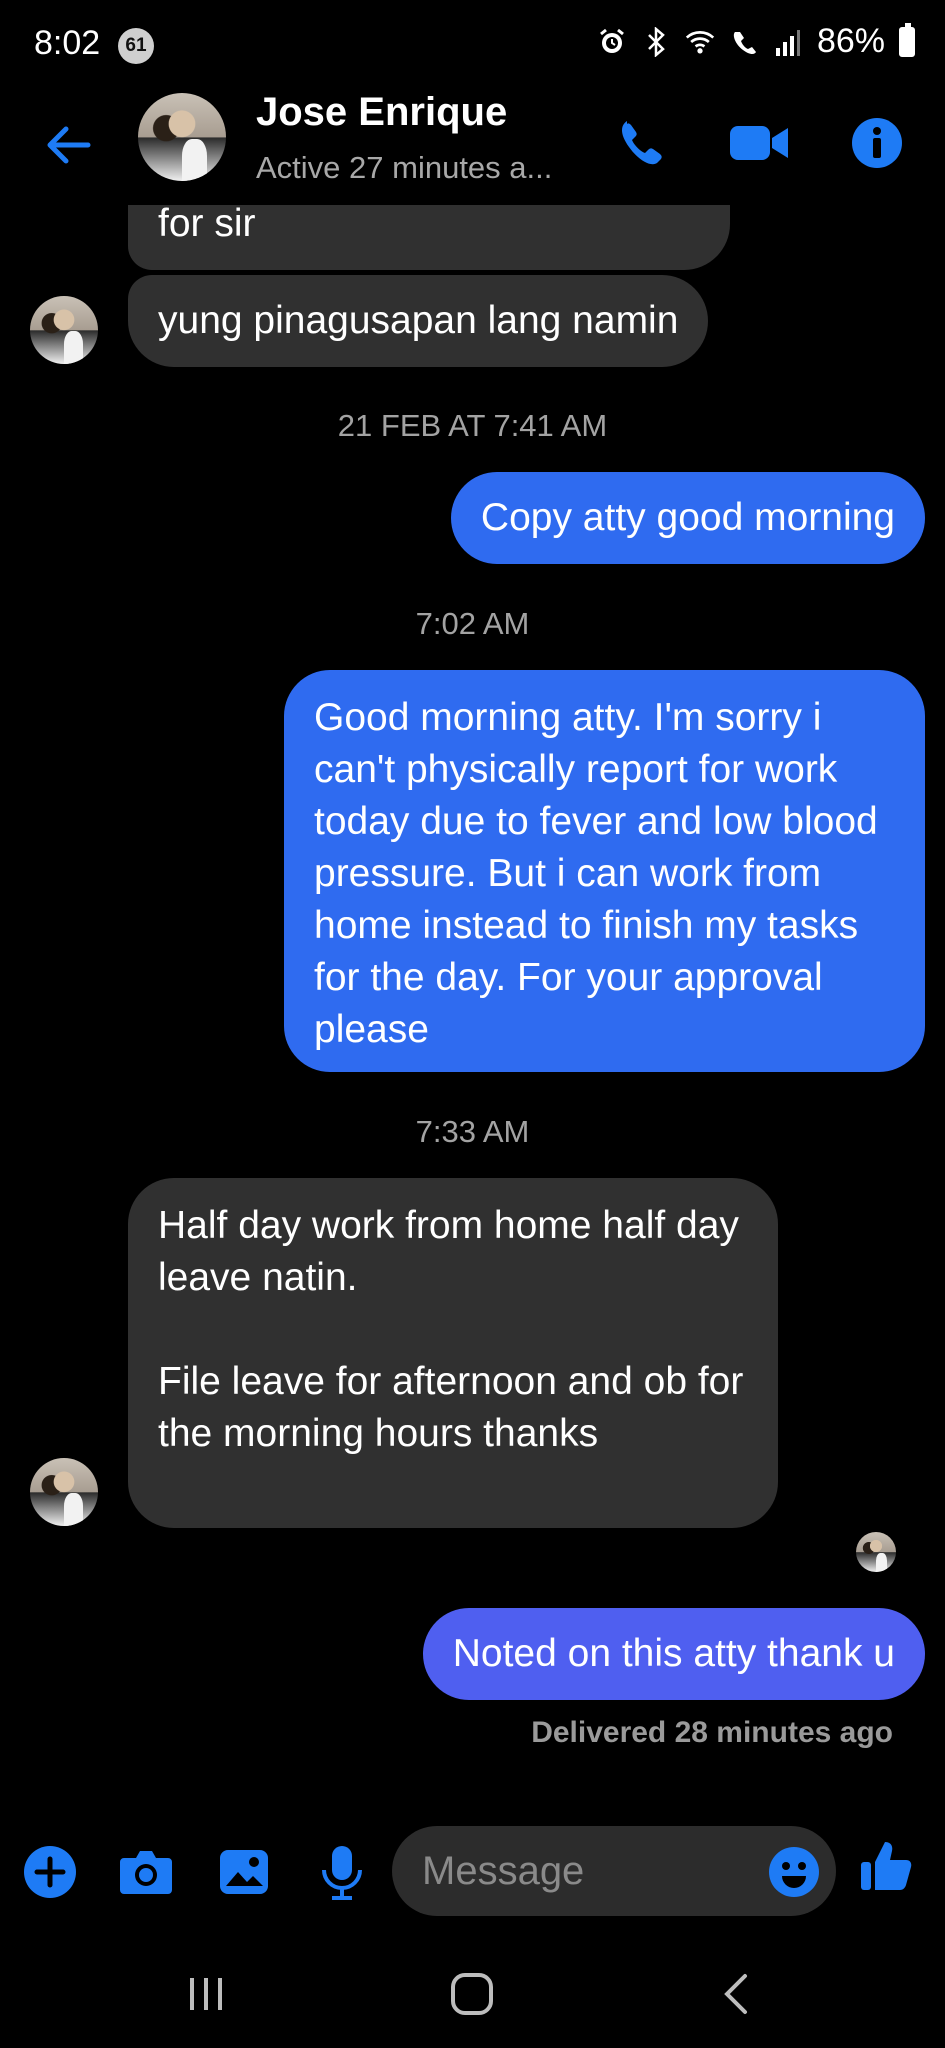 The width and height of the screenshot is (945, 2048). Describe the element at coordinates (472, 425) in the screenshot. I see `message-timestamp: 21 FEB AT 7:41 AM` at that location.